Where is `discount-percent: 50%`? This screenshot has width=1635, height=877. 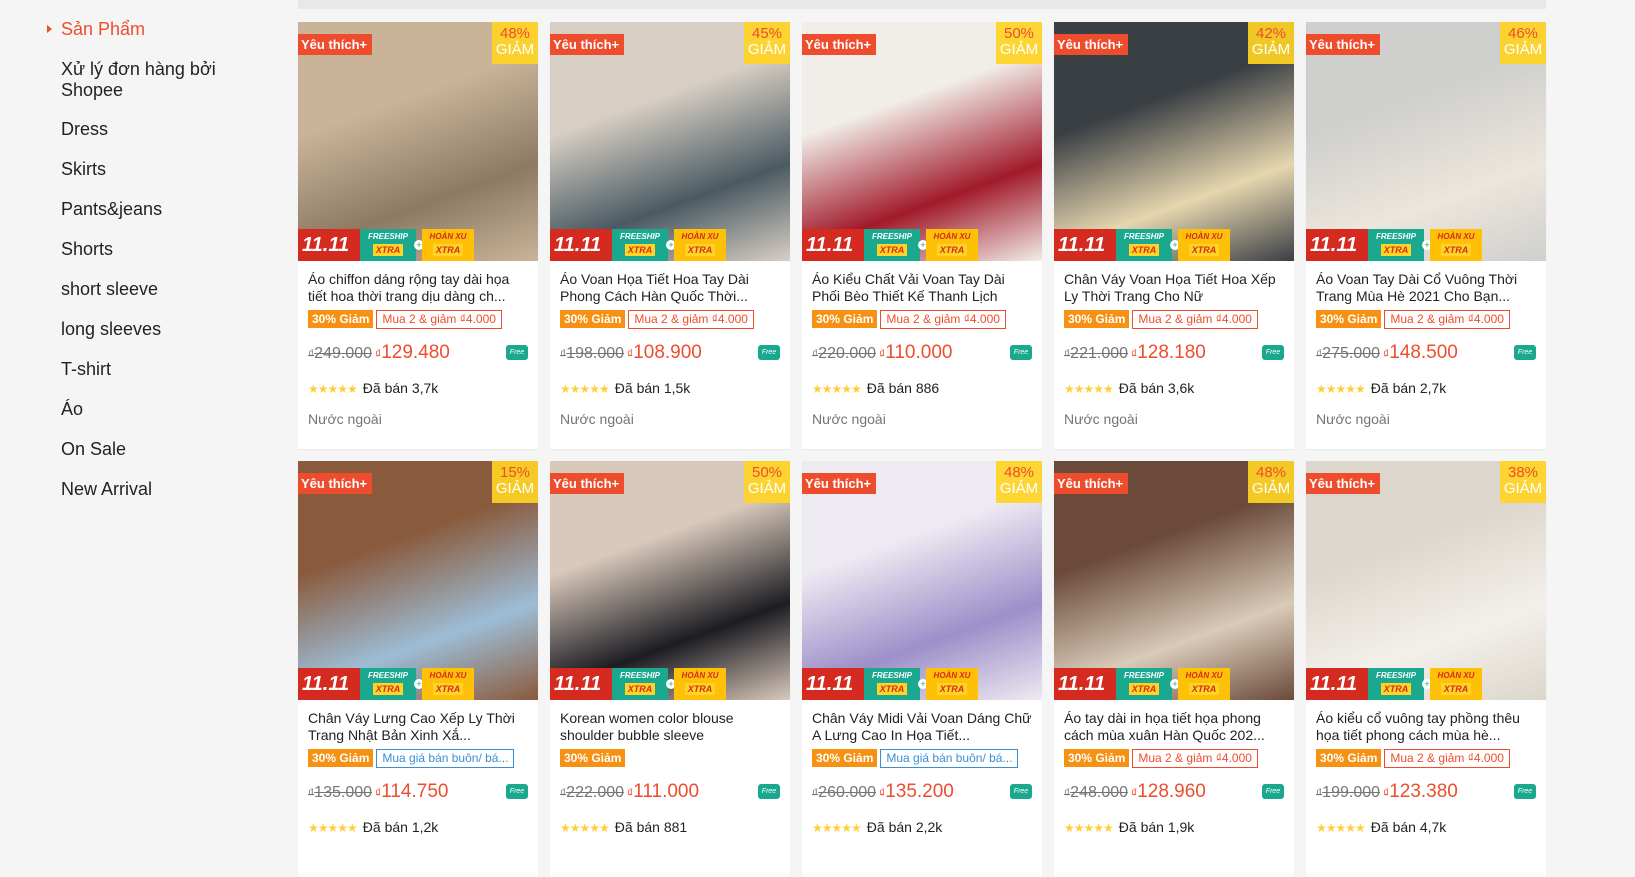 discount-percent: 50% is located at coordinates (767, 472).